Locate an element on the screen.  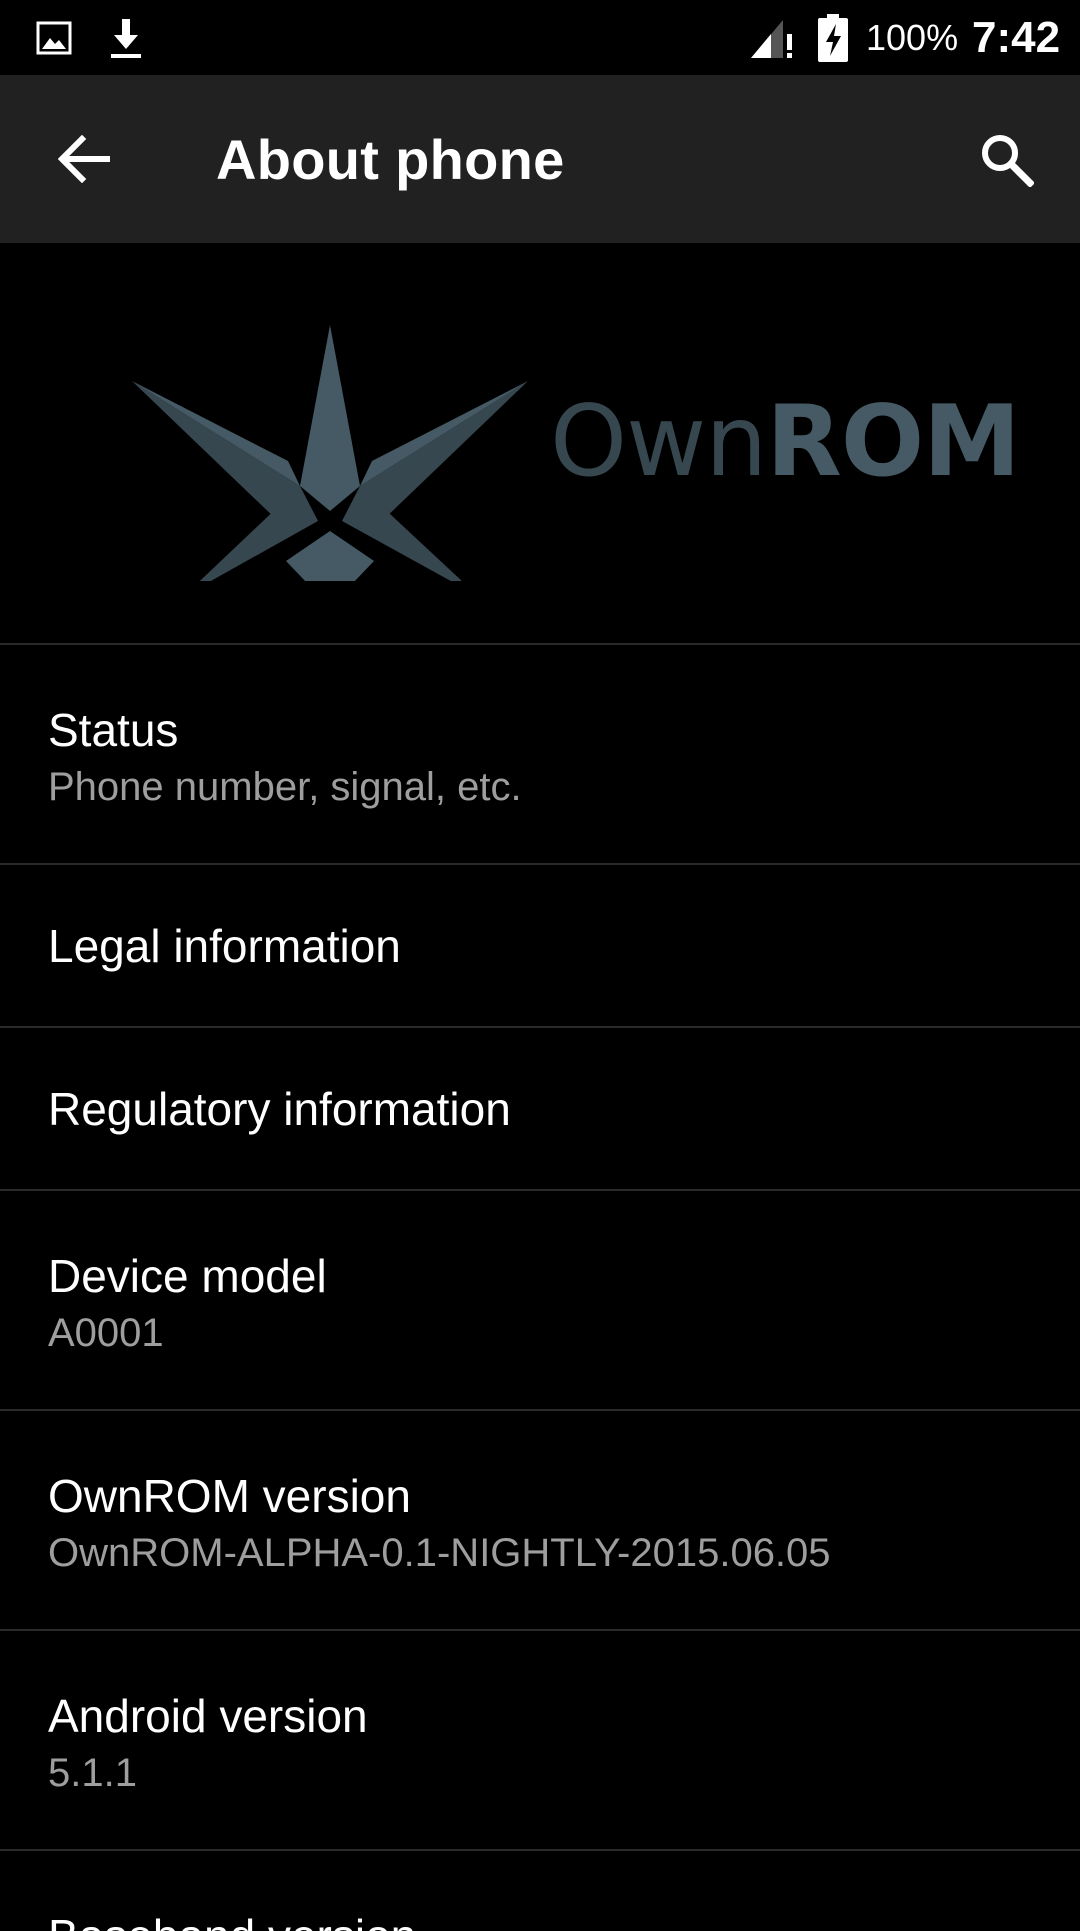
battery-percent: 100% is located at coordinates (912, 37).